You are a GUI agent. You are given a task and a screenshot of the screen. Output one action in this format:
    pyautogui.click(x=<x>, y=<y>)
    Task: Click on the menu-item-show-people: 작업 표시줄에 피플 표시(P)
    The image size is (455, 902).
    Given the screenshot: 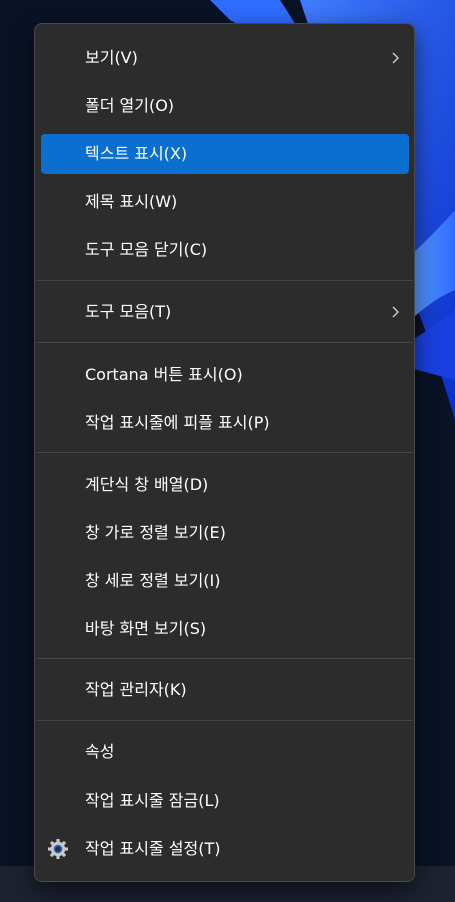 What is the action you would take?
    pyautogui.click(x=225, y=423)
    